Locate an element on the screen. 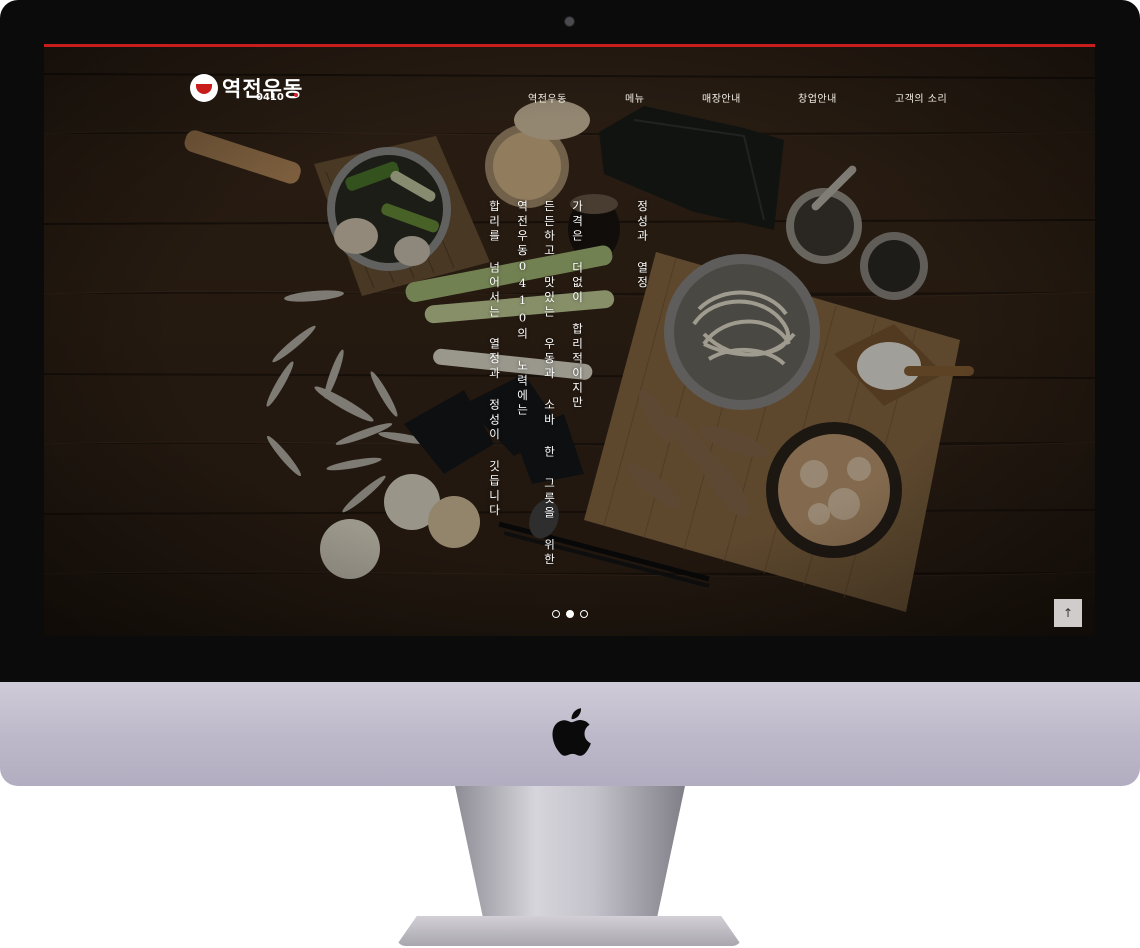 This screenshot has width=1140, height=948. nav-item-customer-voice: 고객의 소리 is located at coordinates (921, 97).